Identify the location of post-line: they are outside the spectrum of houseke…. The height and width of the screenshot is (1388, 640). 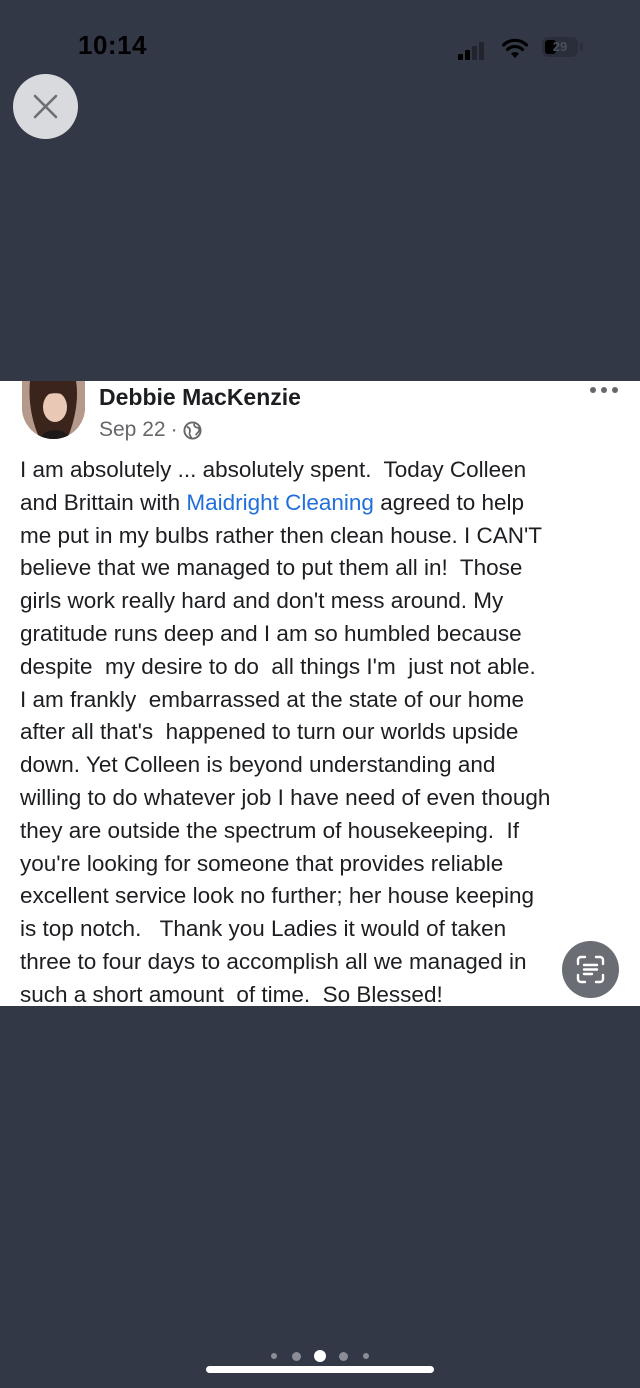
(270, 830).